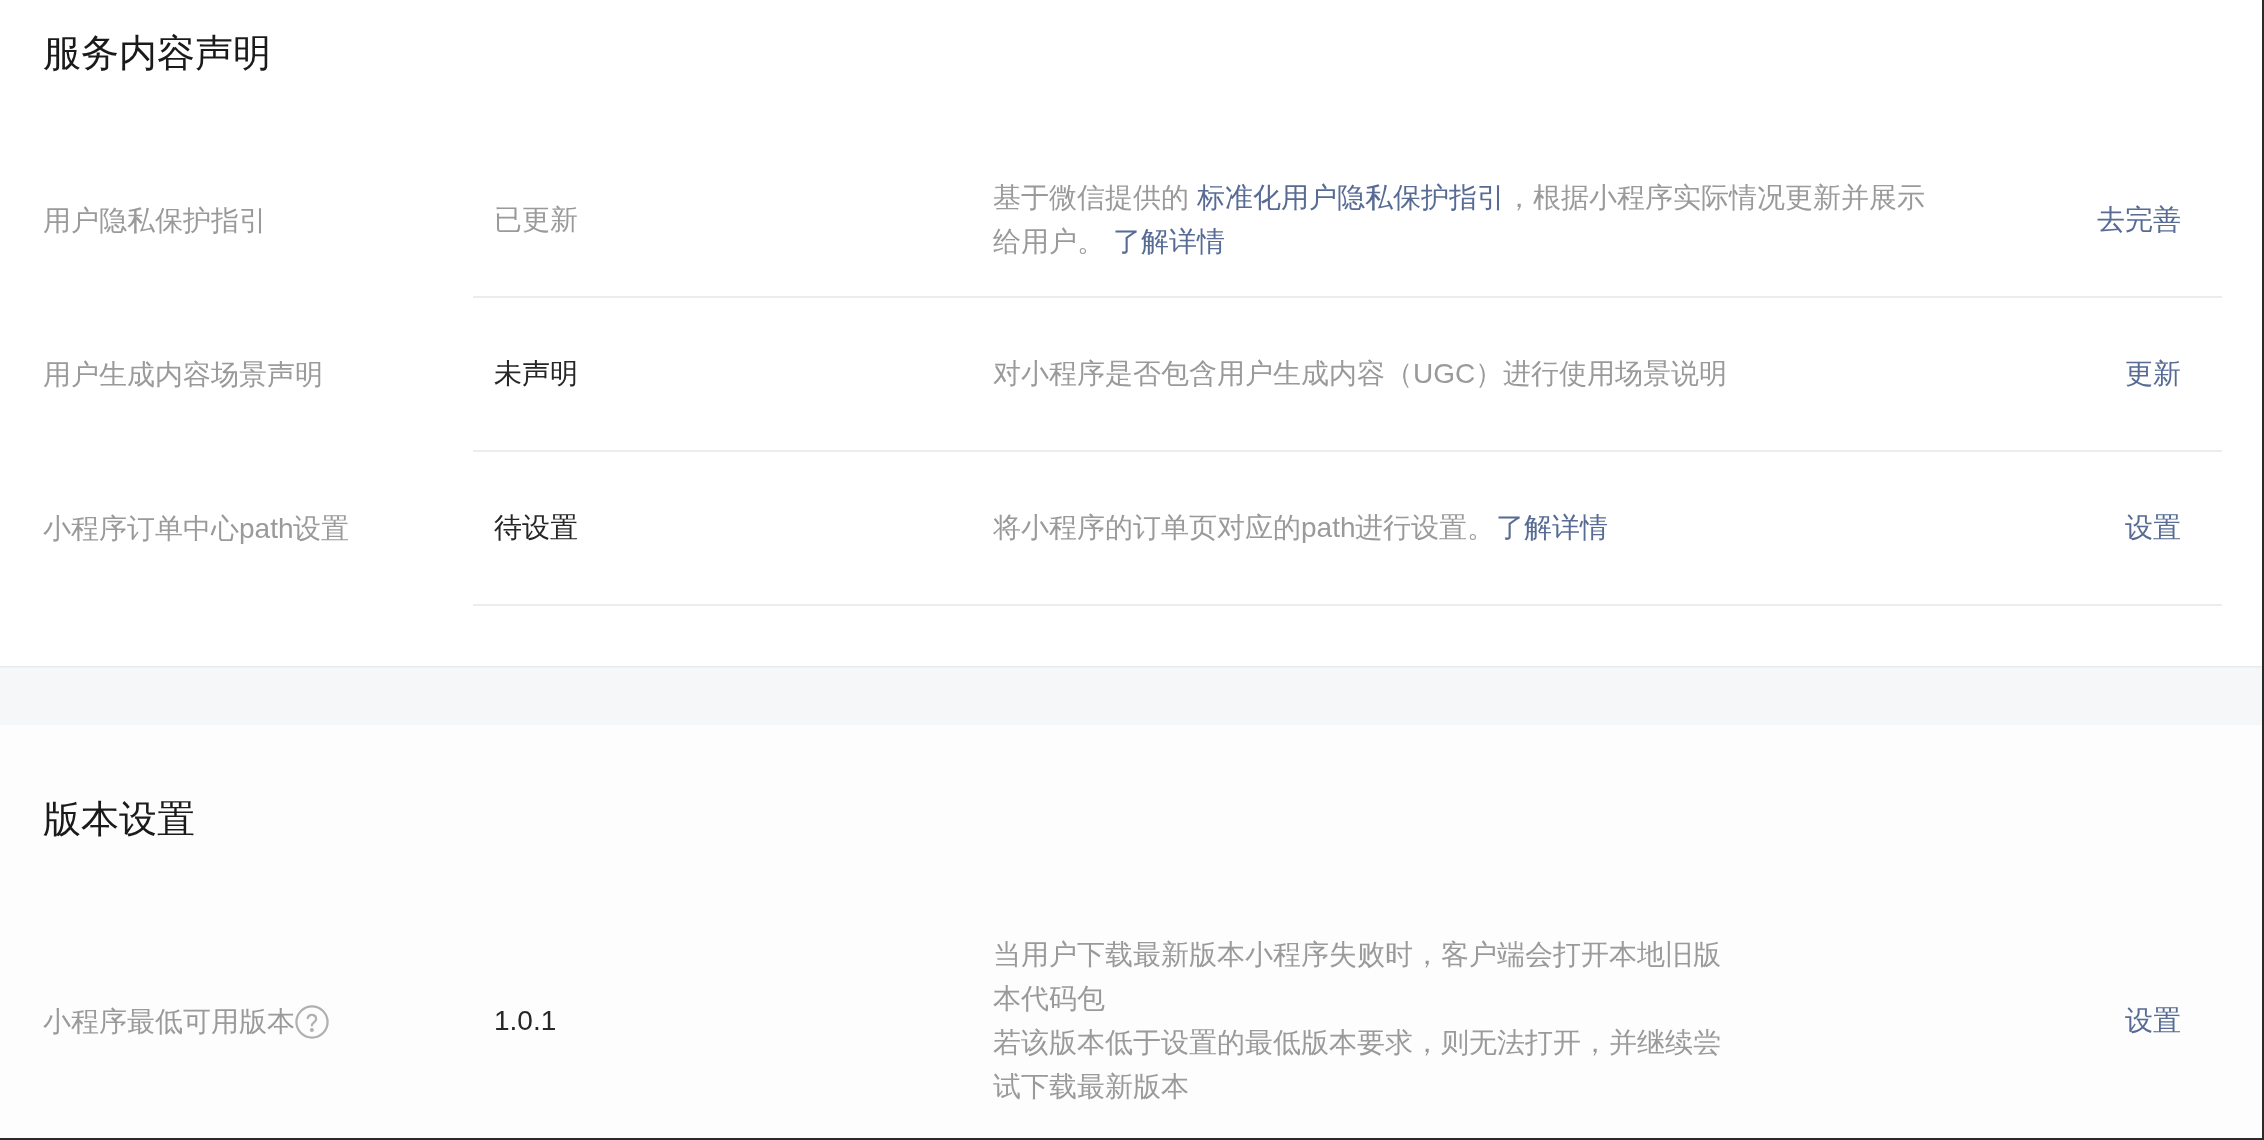  What do you see at coordinates (2153, 374) in the screenshot?
I see `action-link: 更新` at bounding box center [2153, 374].